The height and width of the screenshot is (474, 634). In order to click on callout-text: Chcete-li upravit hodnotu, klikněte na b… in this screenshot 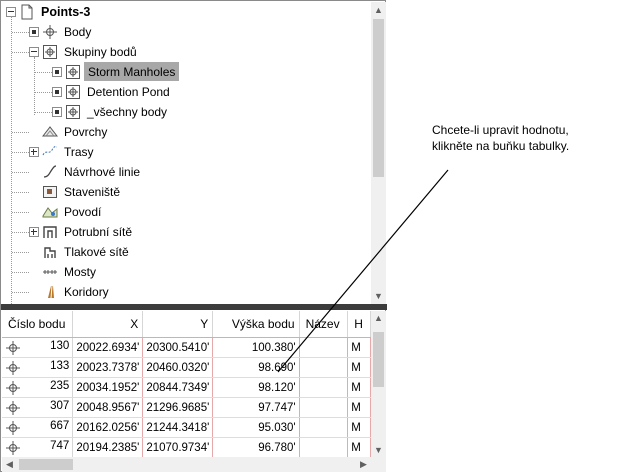, I will do `click(522, 138)`.